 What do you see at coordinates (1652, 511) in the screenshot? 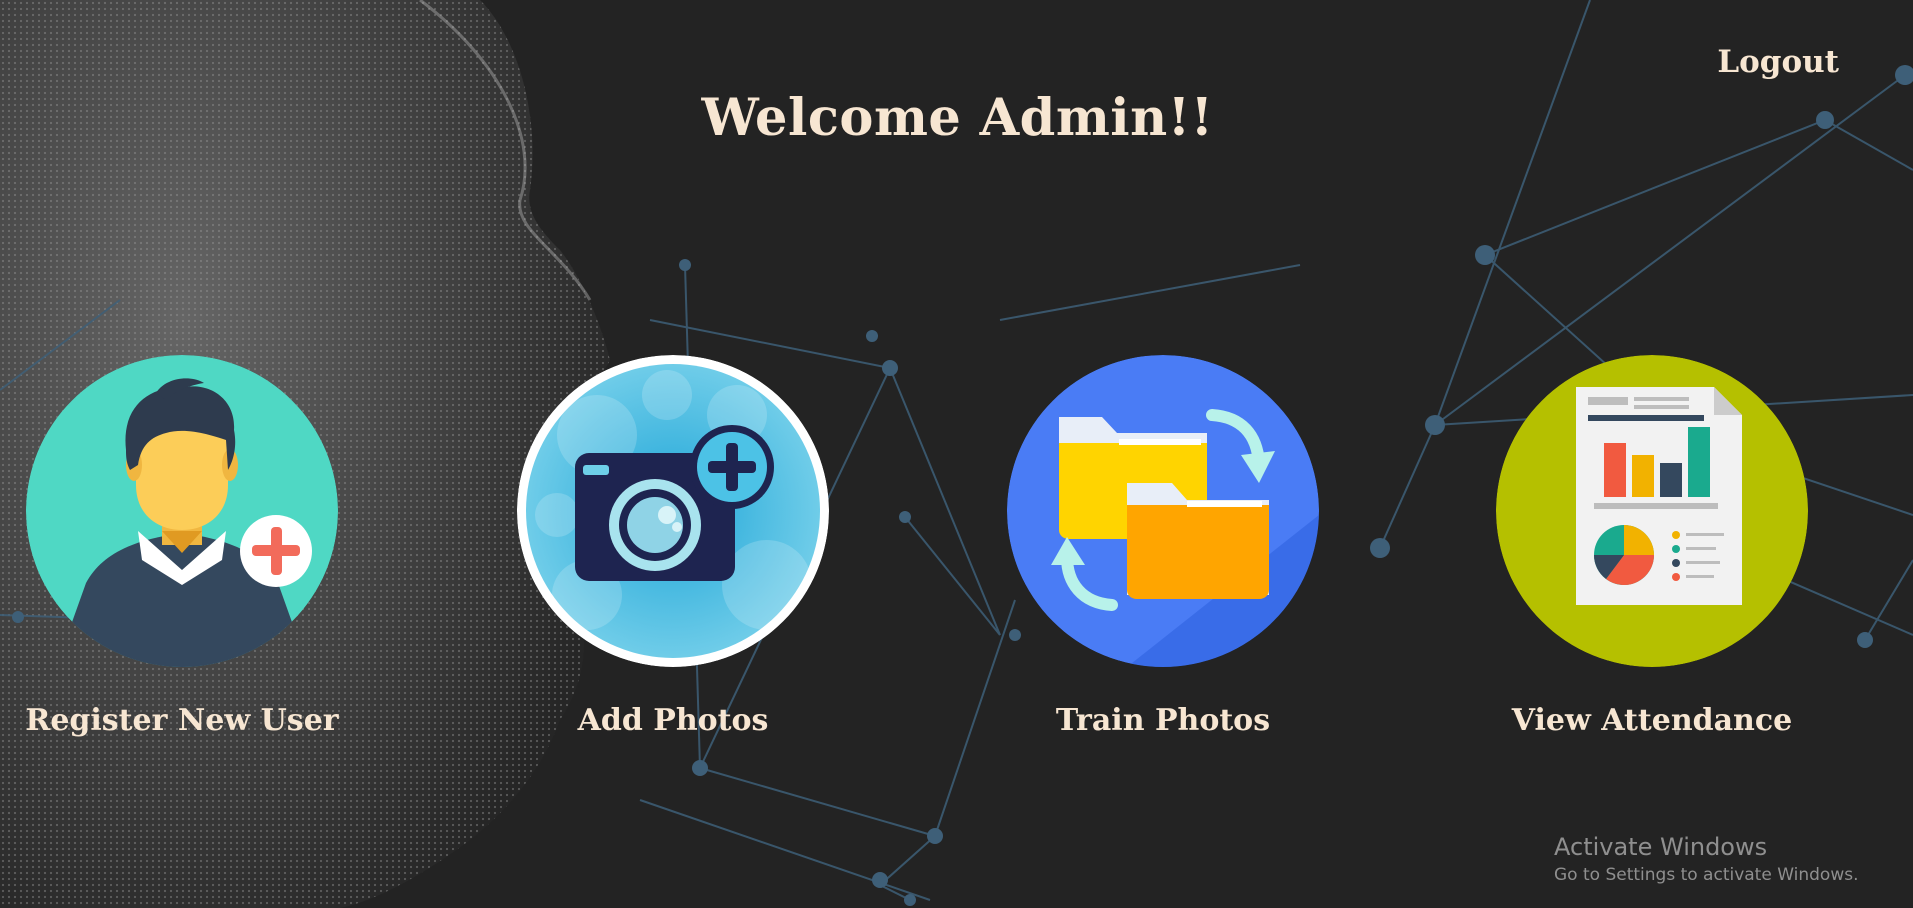
I see `attendance-report-icon` at bounding box center [1652, 511].